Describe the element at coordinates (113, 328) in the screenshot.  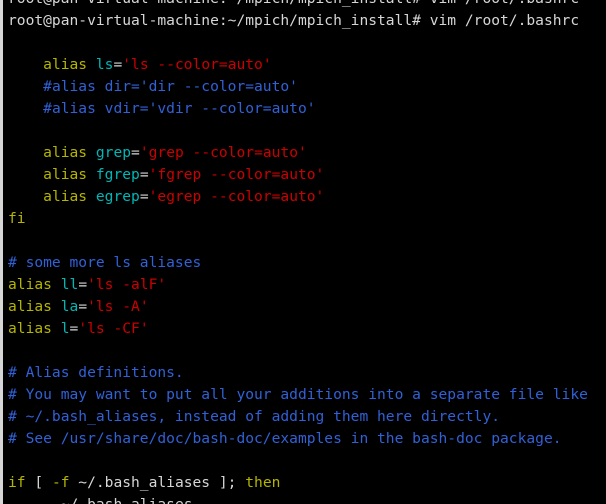
I see `text-span: 'ls -CF'` at that location.